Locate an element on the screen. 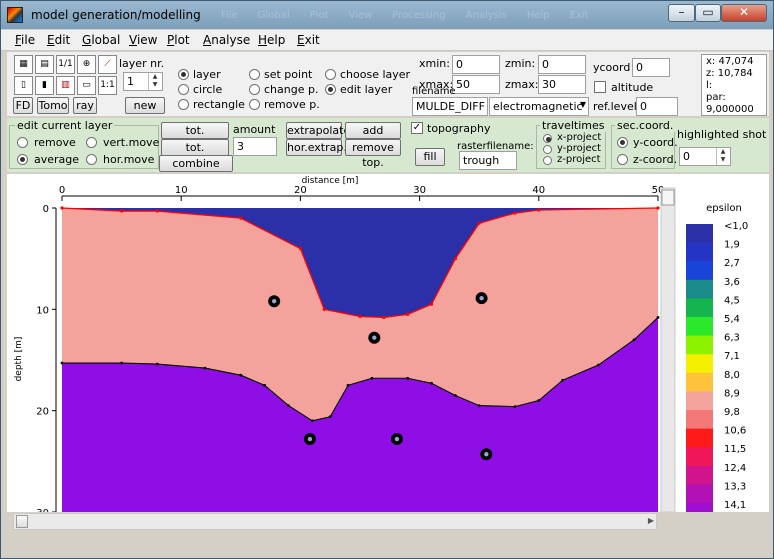 The image size is (774, 559). radio-hor-move is located at coordinates (91, 159).